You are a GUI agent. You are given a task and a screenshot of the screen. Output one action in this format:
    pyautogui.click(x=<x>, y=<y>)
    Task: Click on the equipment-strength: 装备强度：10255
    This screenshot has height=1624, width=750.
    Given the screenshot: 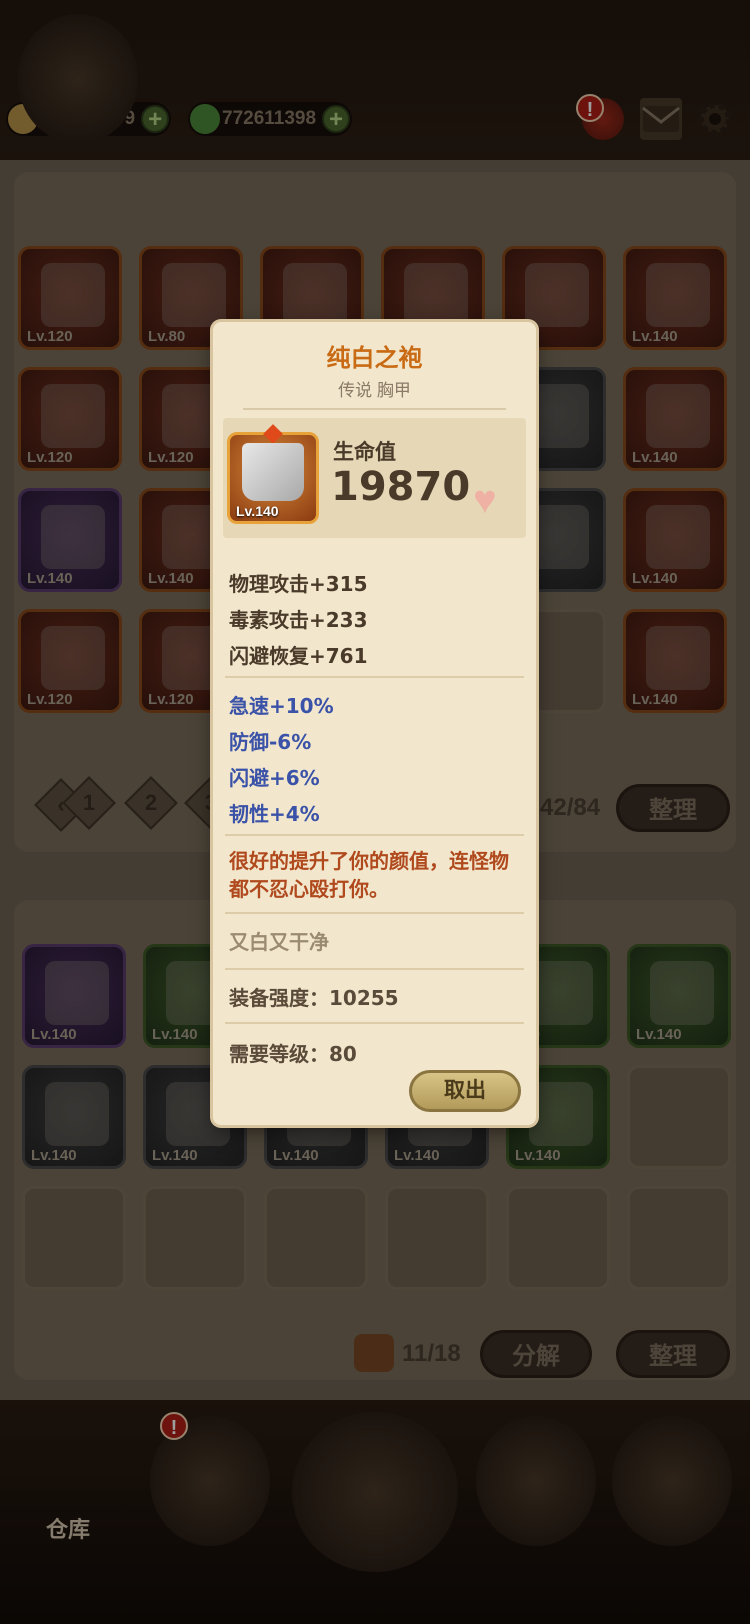 What is the action you would take?
    pyautogui.click(x=314, y=998)
    